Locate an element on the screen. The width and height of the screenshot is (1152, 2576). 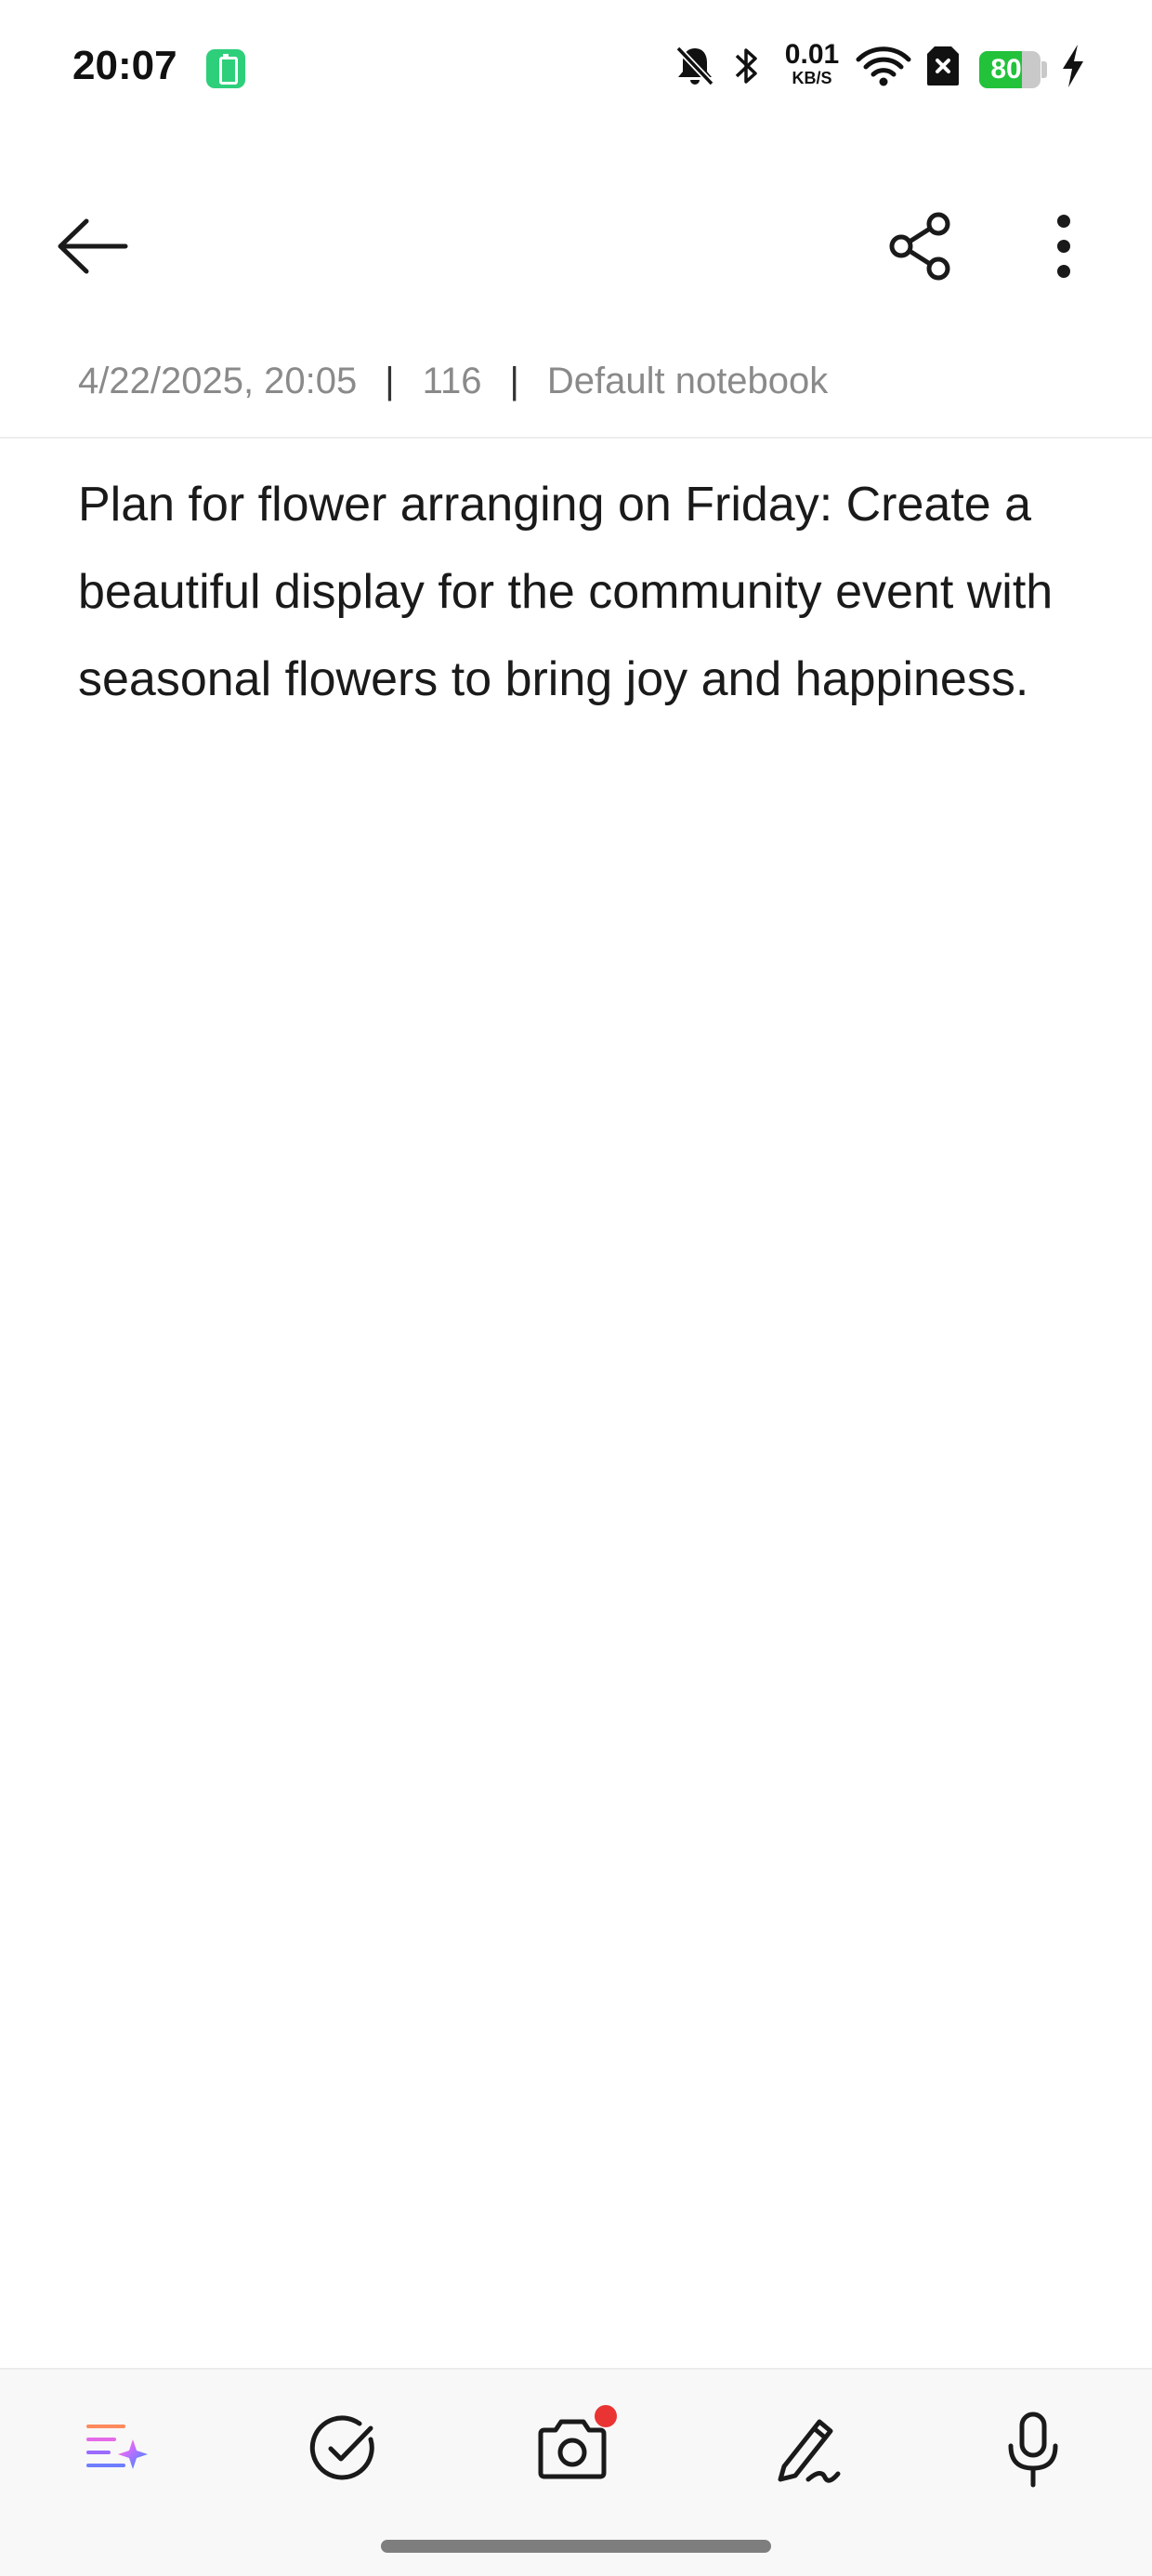
more-vertical-icon is located at coordinates (1063, 246).